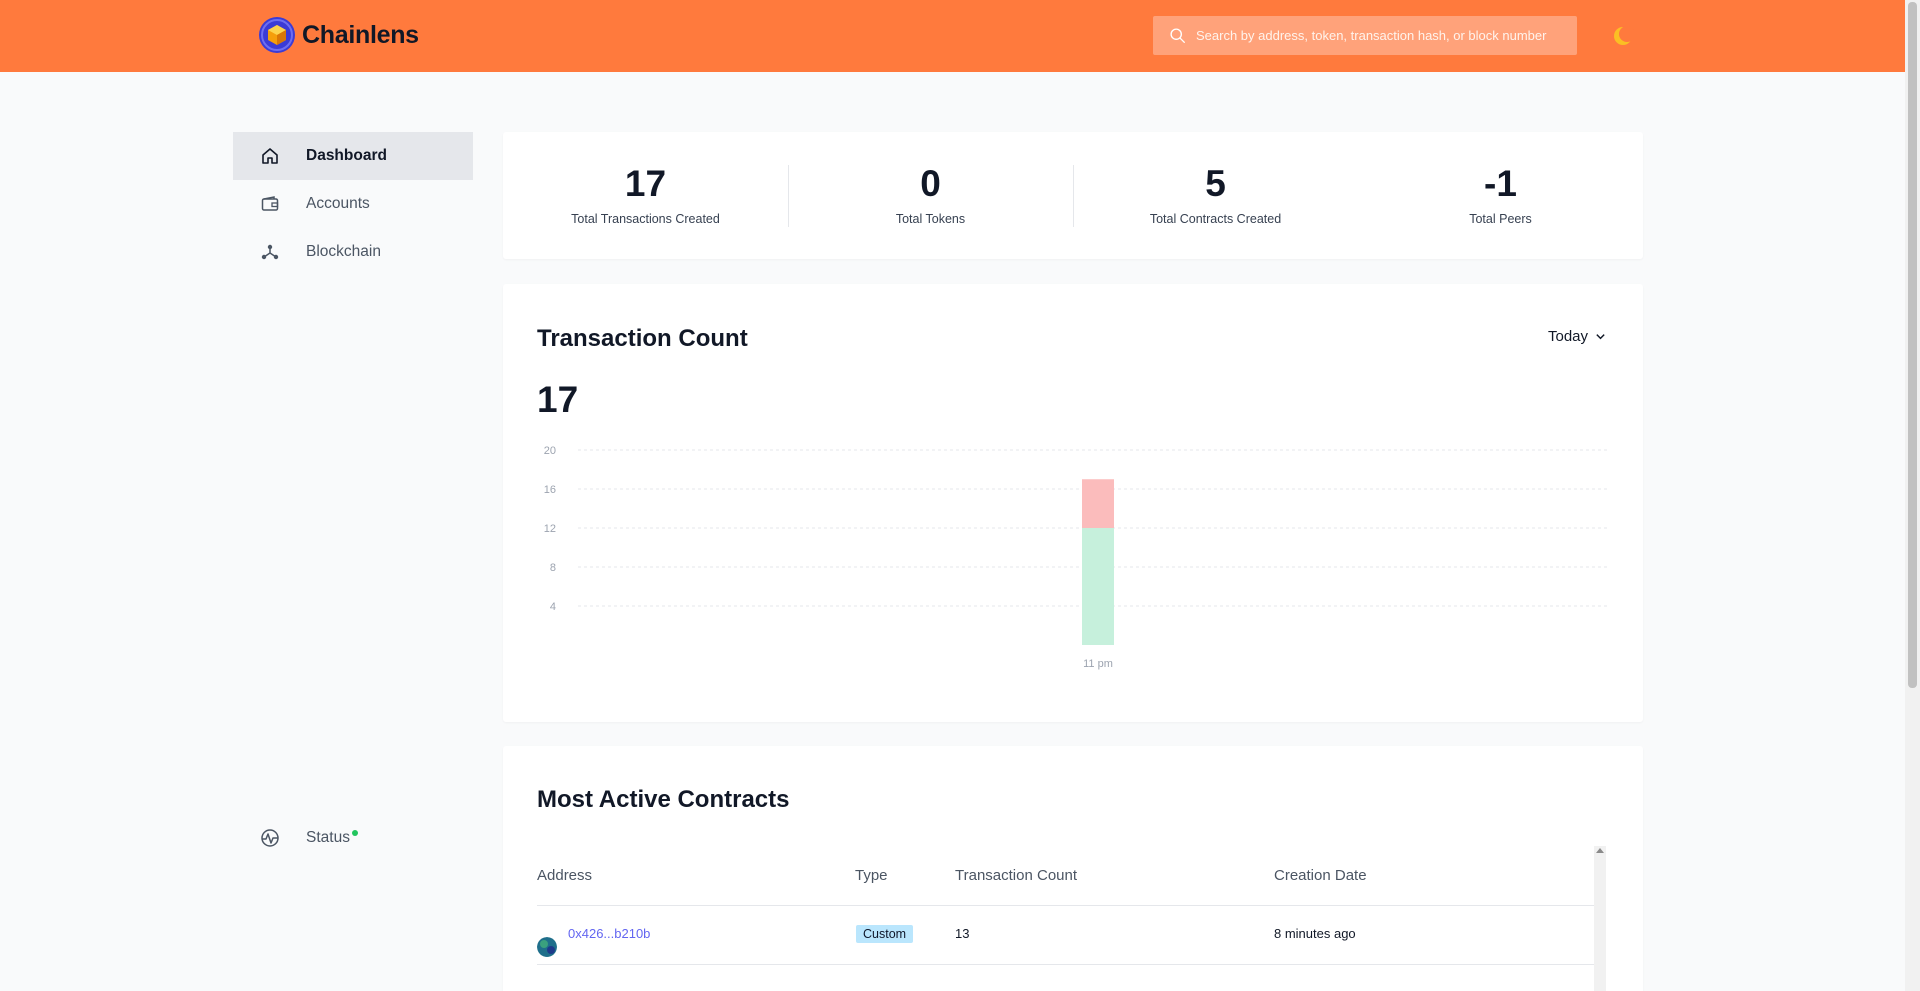  What do you see at coordinates (270, 156) in the screenshot?
I see `home-icon` at bounding box center [270, 156].